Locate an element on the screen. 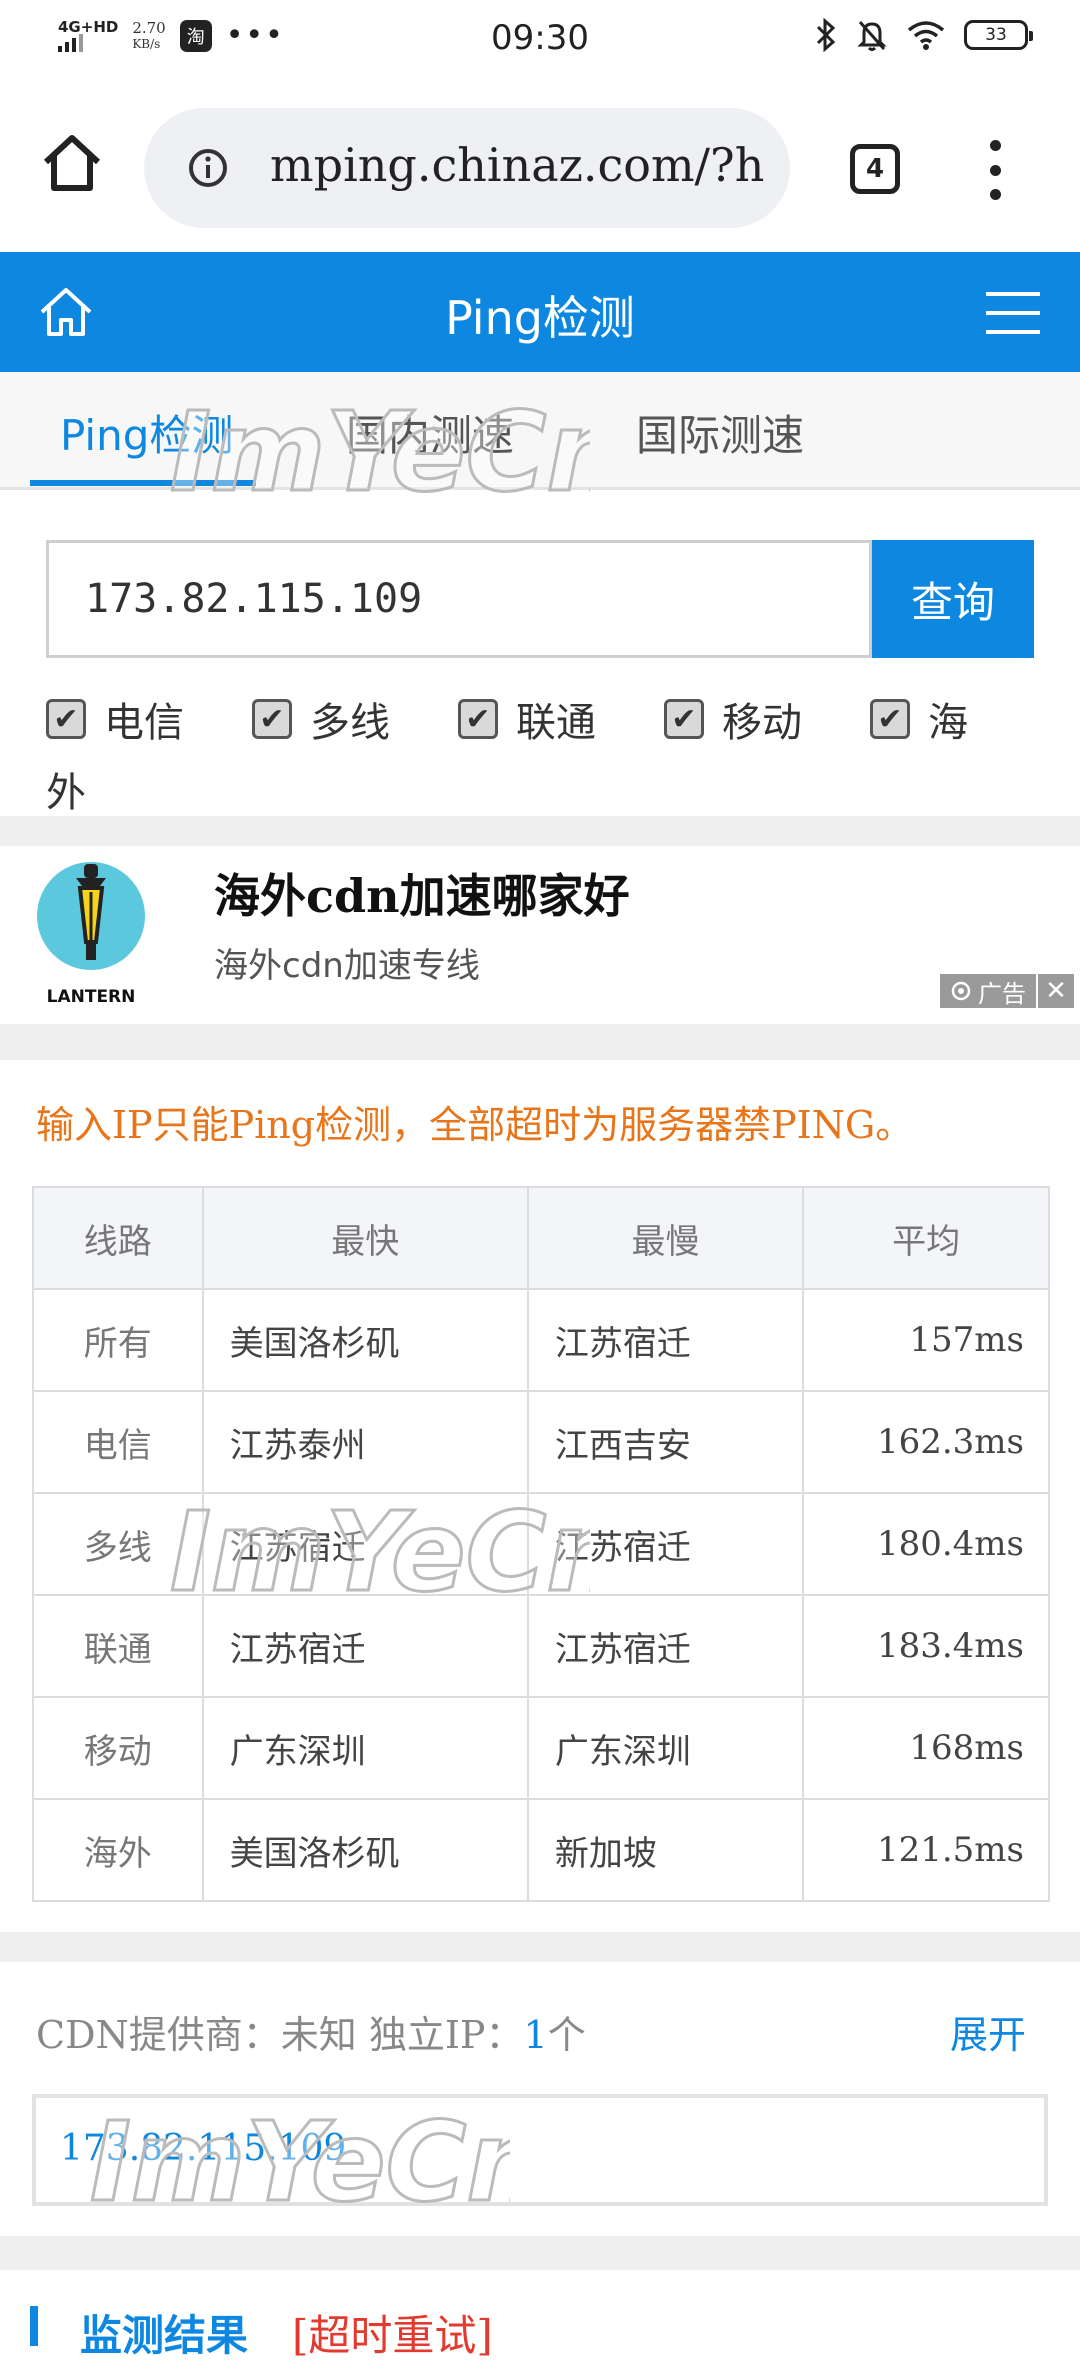 The width and height of the screenshot is (1080, 2363). checkbox-telecom: ✔ is located at coordinates (66, 719).